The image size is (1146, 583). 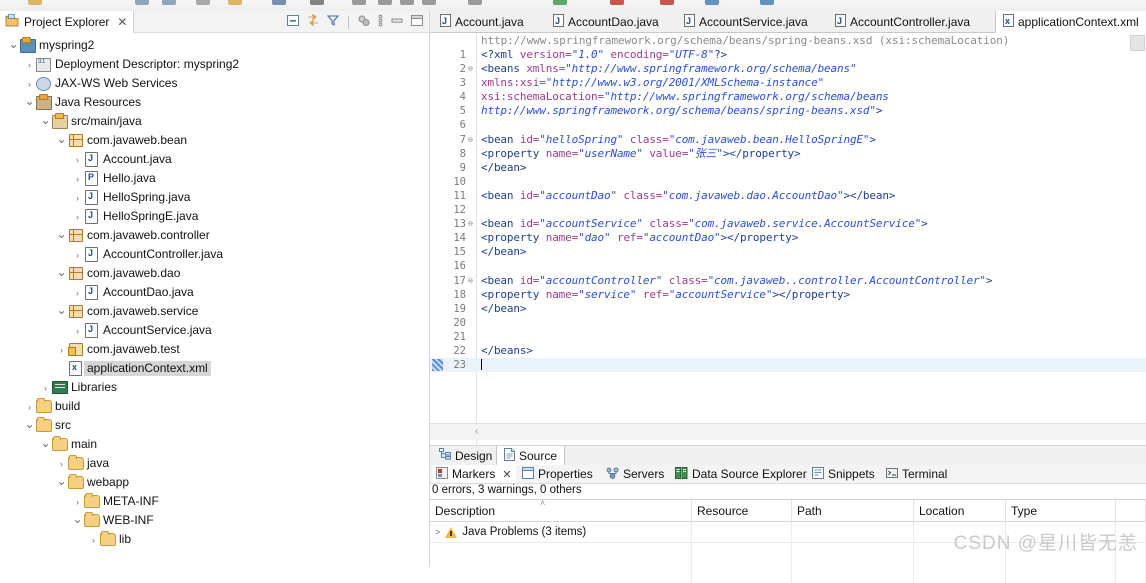 What do you see at coordinates (788, 125) in the screenshot?
I see `code-line-6: 6` at bounding box center [788, 125].